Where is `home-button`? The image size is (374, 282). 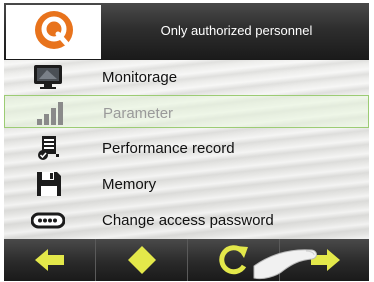
home-button is located at coordinates (142, 260).